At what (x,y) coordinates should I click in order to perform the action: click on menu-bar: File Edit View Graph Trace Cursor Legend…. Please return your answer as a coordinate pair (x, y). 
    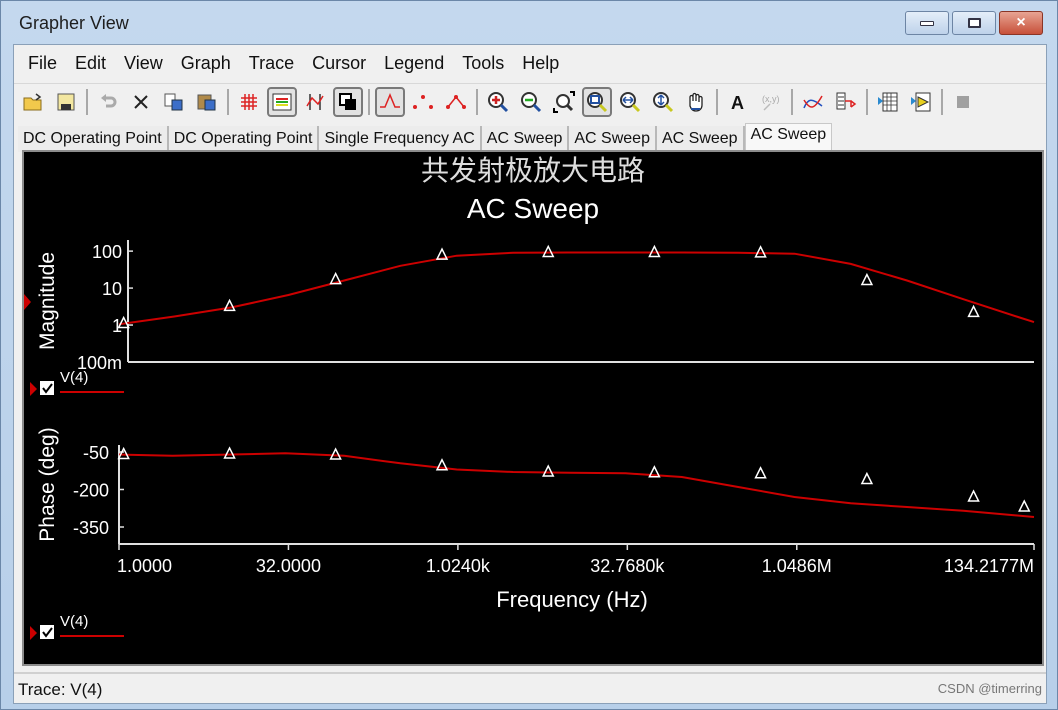
    Looking at the image, I should click on (530, 63).